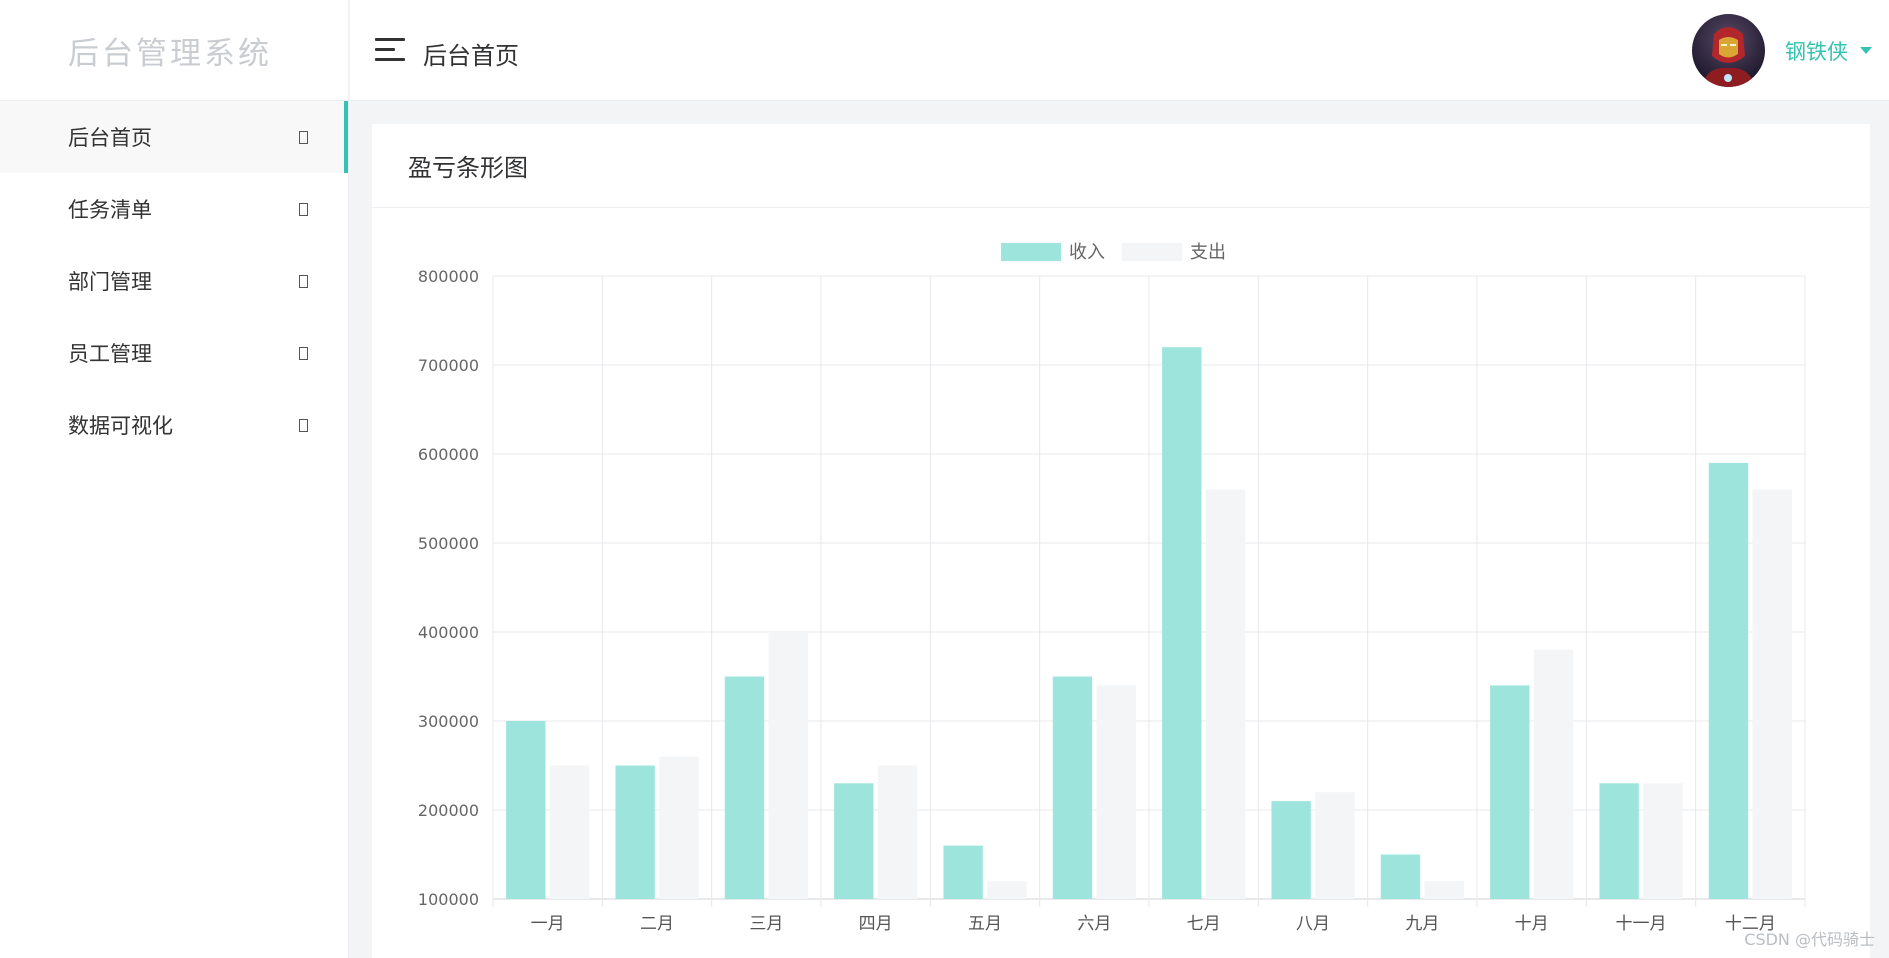 Image resolution: width=1889 pixels, height=958 pixels. Describe the element at coordinates (110, 282) in the screenshot. I see `sidebar-item-label: 部门管理` at that location.